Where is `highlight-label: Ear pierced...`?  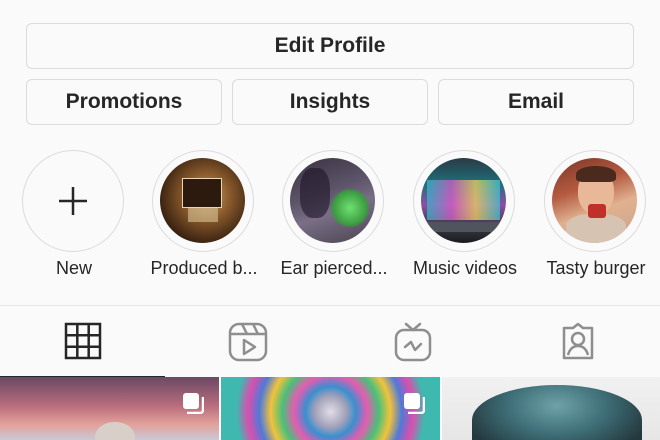
highlight-label: Ear pierced... is located at coordinates (334, 268).